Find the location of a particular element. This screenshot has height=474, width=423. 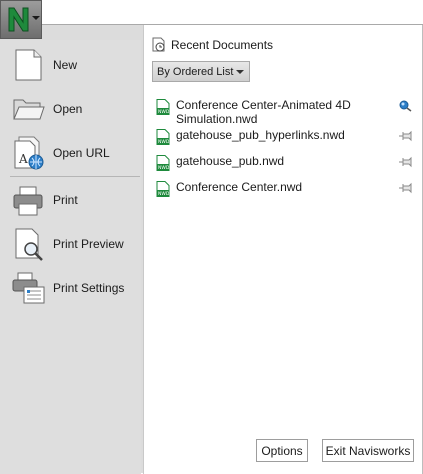

menu-item-label: Open URL is located at coordinates (81, 153).